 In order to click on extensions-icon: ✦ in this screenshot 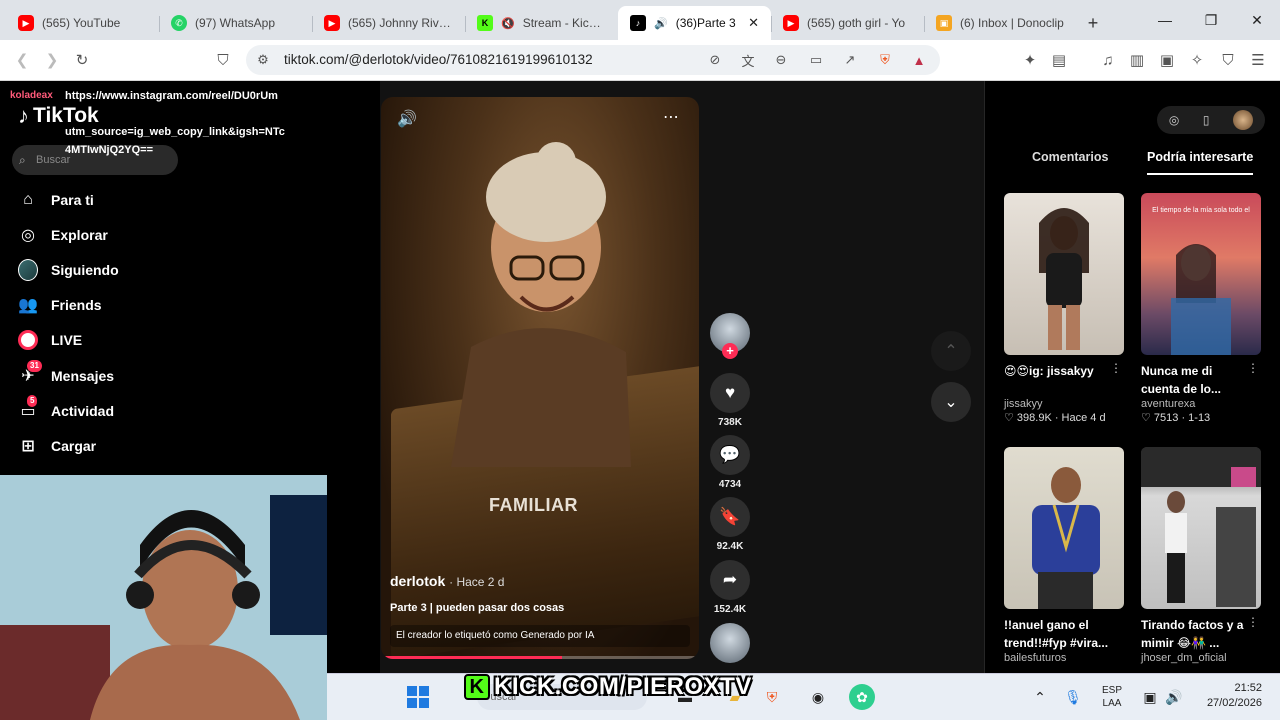, I will do `click(1030, 60)`.